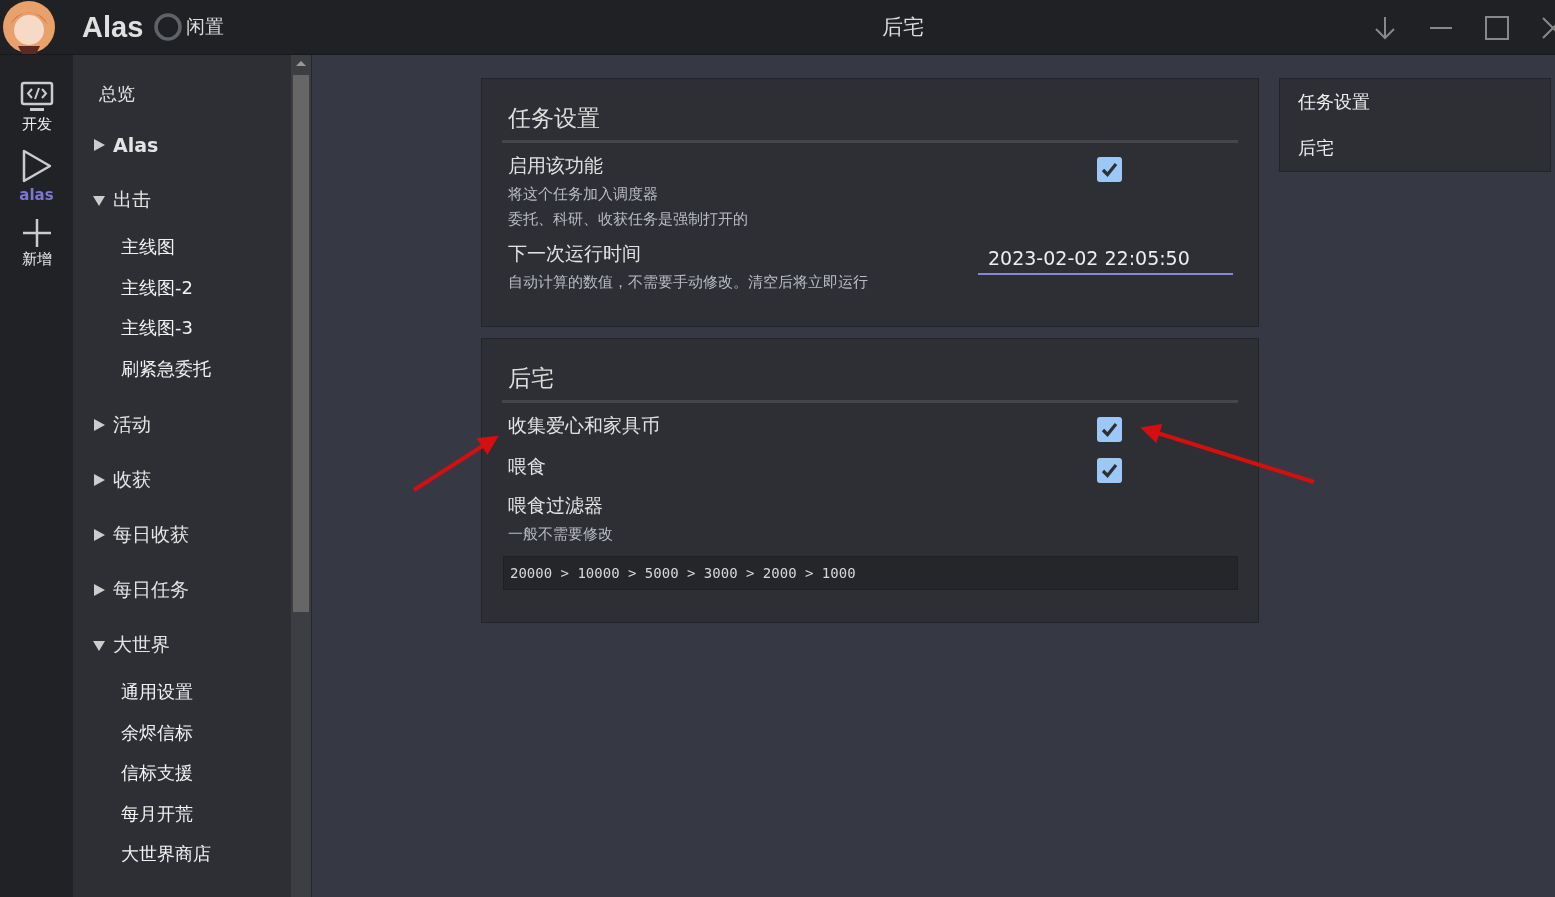  Describe the element at coordinates (870, 383) in the screenshot. I see `card-title: 后宅` at that location.